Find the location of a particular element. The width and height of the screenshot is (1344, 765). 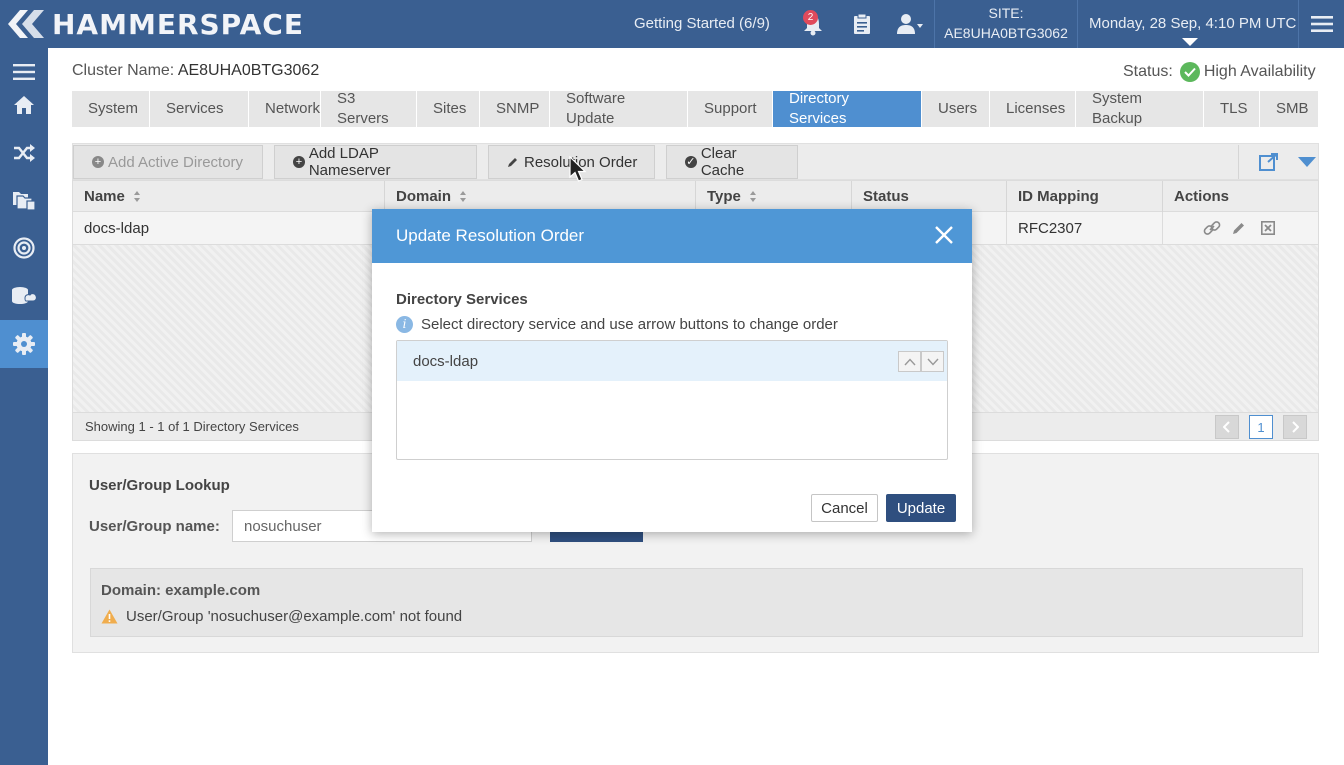

dialog-header: Update Resolution Order is located at coordinates (672, 236).